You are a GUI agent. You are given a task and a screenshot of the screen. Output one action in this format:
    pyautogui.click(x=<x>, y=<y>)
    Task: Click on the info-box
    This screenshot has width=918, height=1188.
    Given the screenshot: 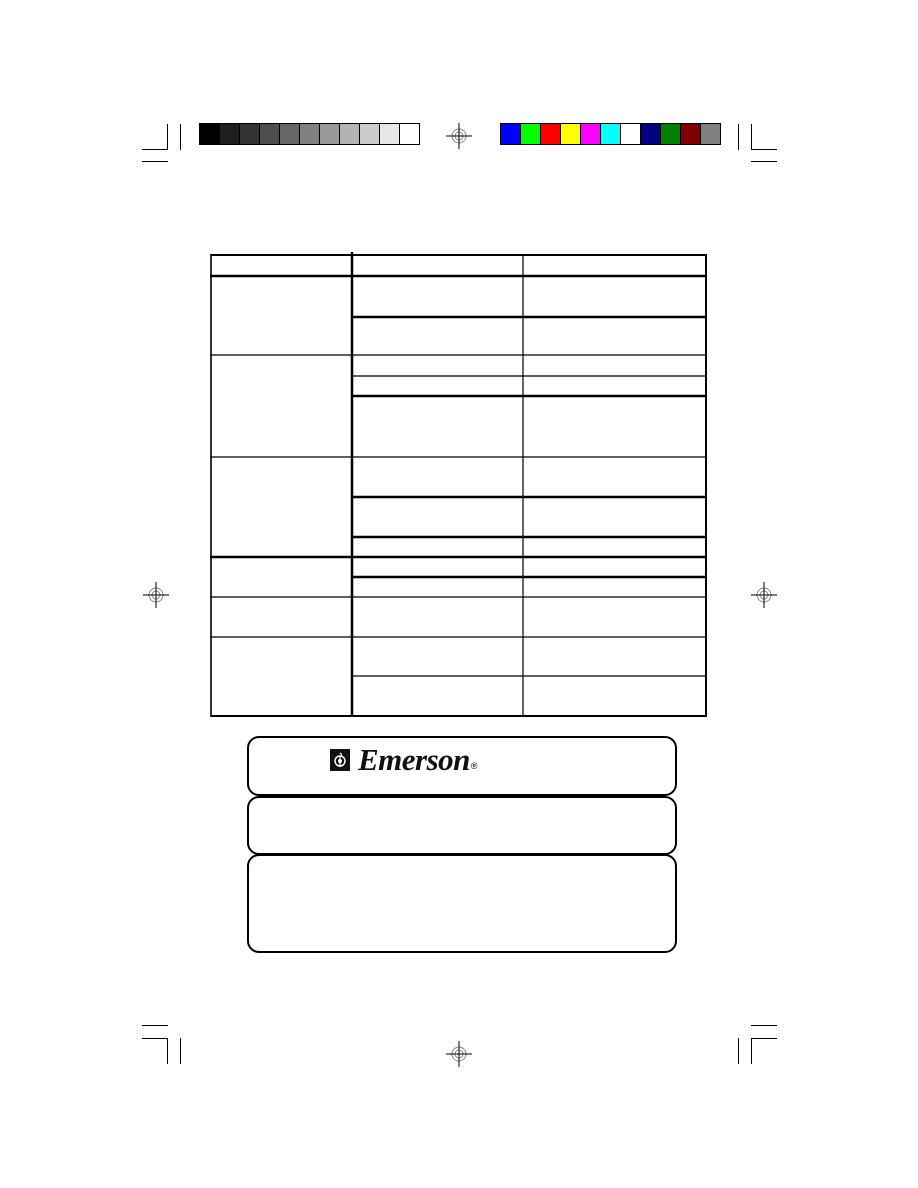 What is the action you would take?
    pyautogui.click(x=462, y=825)
    